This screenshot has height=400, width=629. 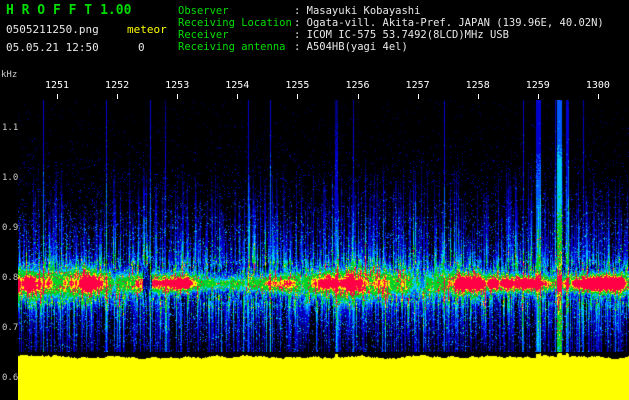 I want to click on datetime-label: 05.05.21 12:50, so click(x=52, y=47).